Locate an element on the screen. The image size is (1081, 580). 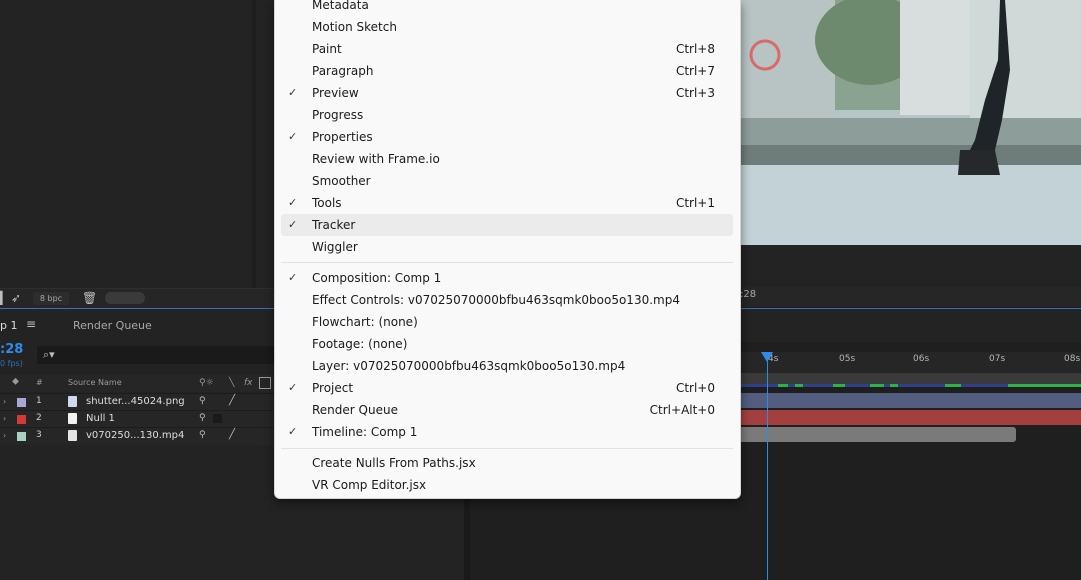
layer-search-input: ⌕▾ is located at coordinates (155, 355).